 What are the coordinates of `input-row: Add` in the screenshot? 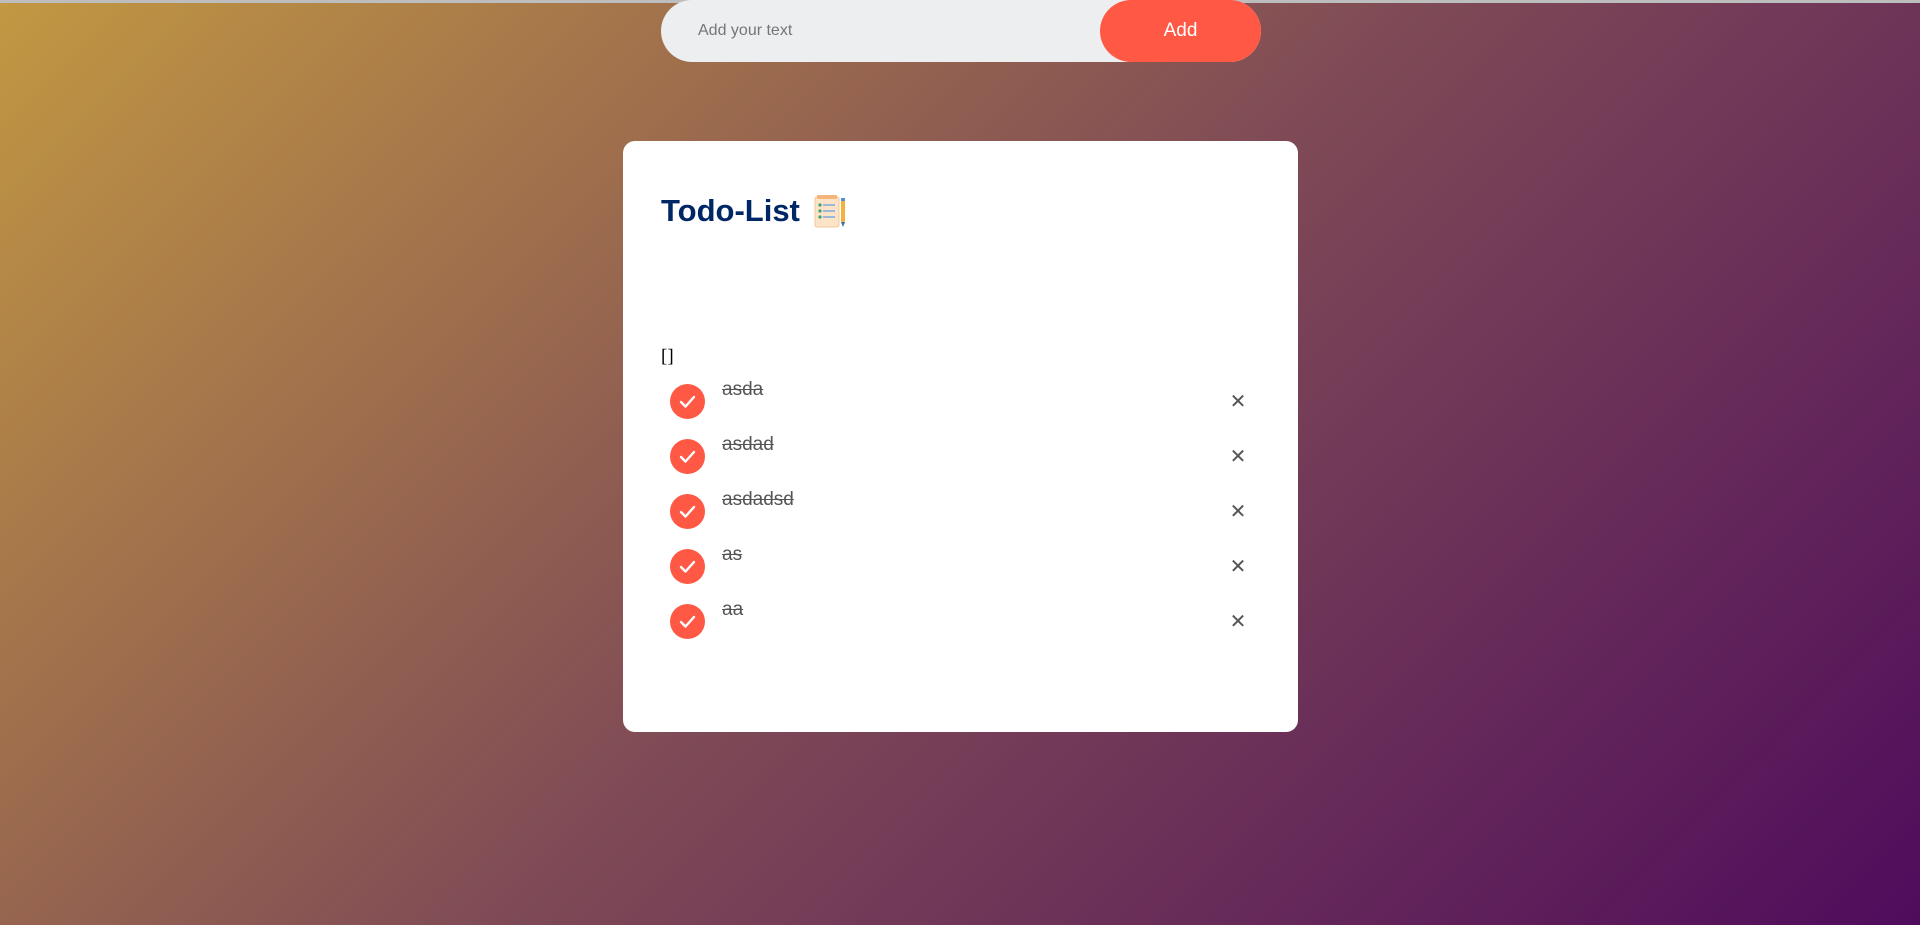 It's located at (961, 31).